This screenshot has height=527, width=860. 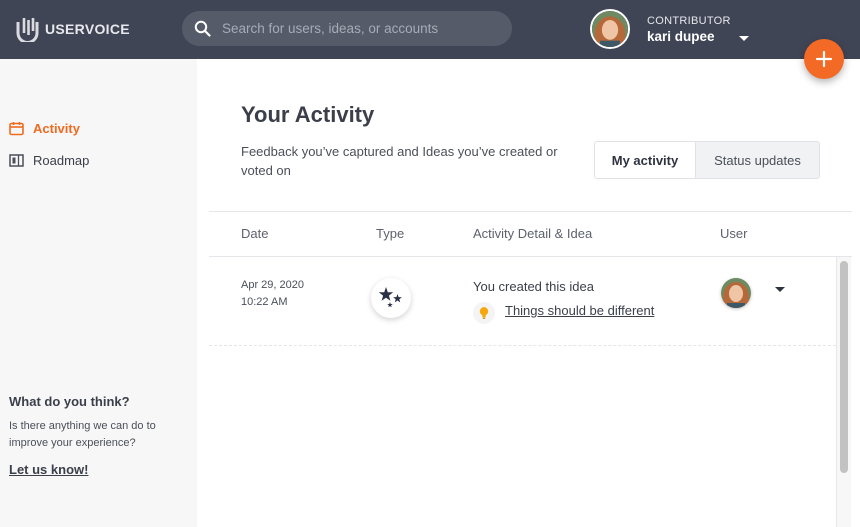 What do you see at coordinates (69, 401) in the screenshot?
I see `feedback-title: What do you think?` at bounding box center [69, 401].